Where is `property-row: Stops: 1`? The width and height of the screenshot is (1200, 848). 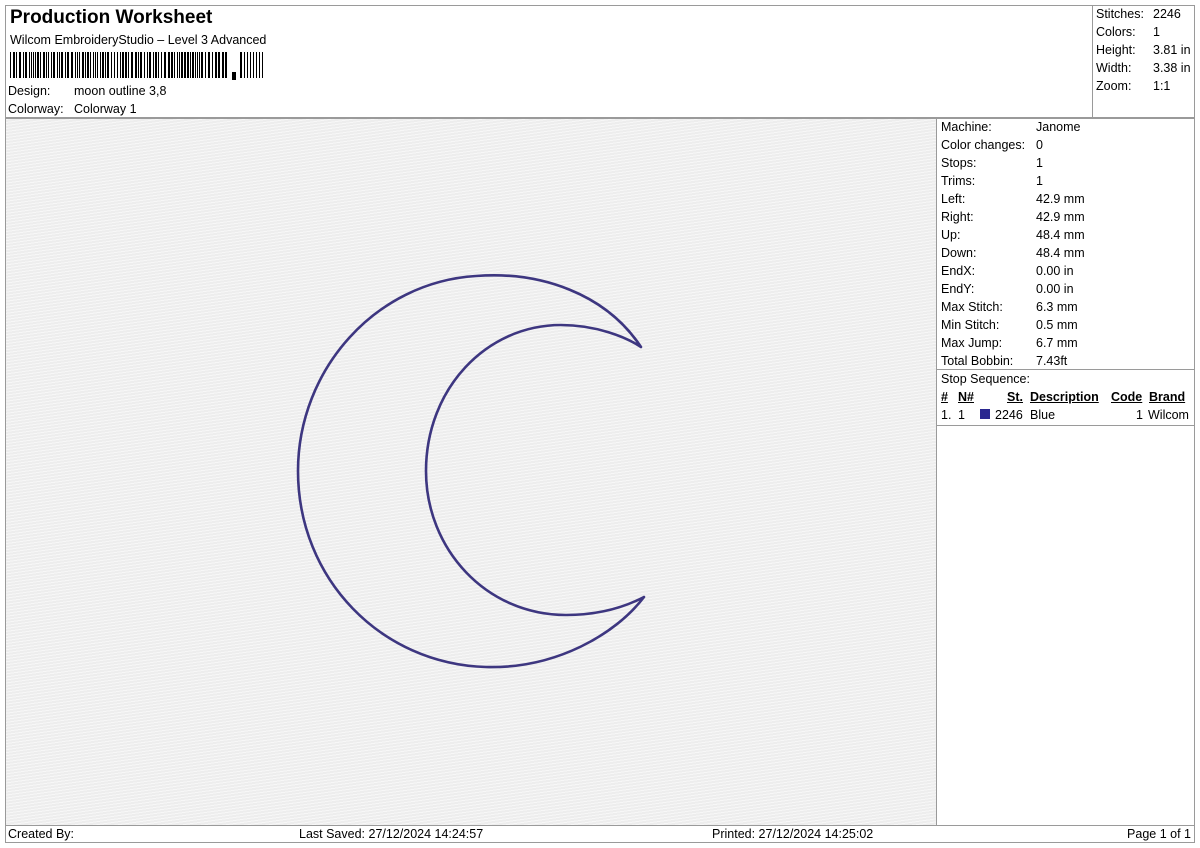
property-row: Stops: 1 is located at coordinates (992, 163).